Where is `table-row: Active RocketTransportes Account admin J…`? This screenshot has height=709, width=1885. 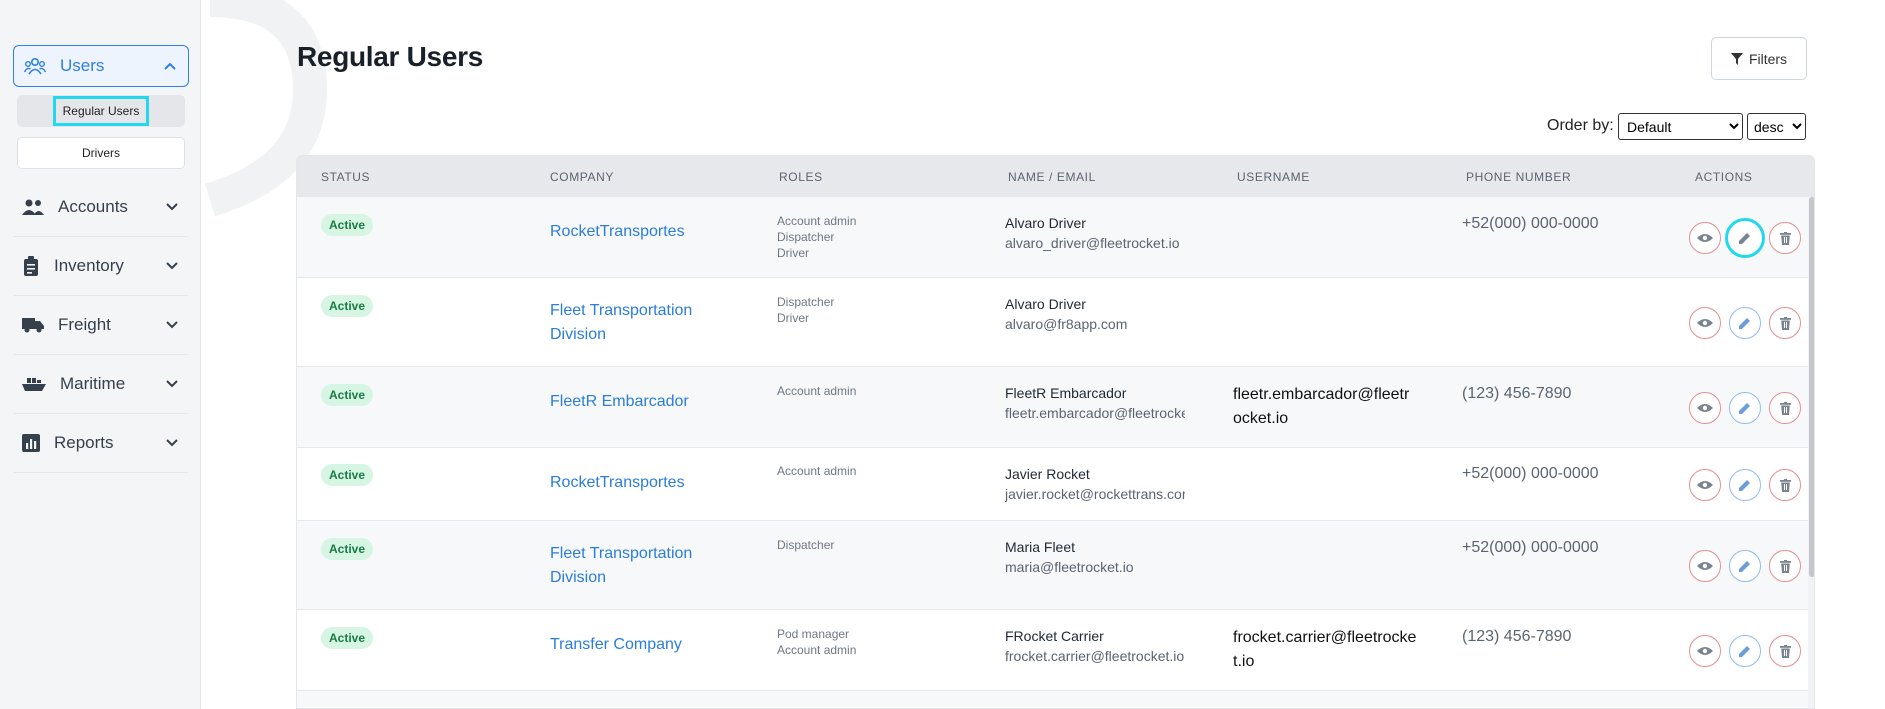 table-row: Active RocketTransportes Account admin J… is located at coordinates (1052, 484).